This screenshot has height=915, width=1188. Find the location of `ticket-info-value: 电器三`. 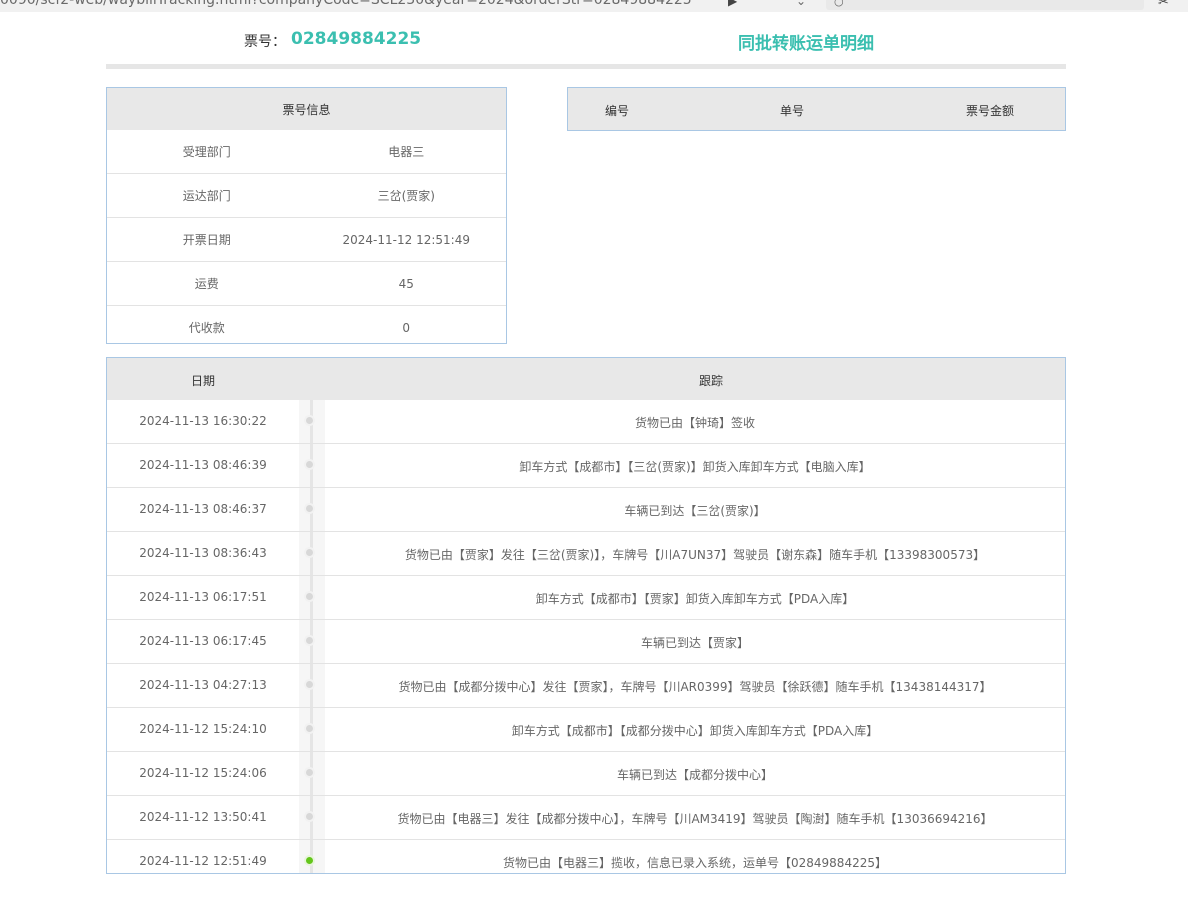

ticket-info-value: 电器三 is located at coordinates (406, 152).